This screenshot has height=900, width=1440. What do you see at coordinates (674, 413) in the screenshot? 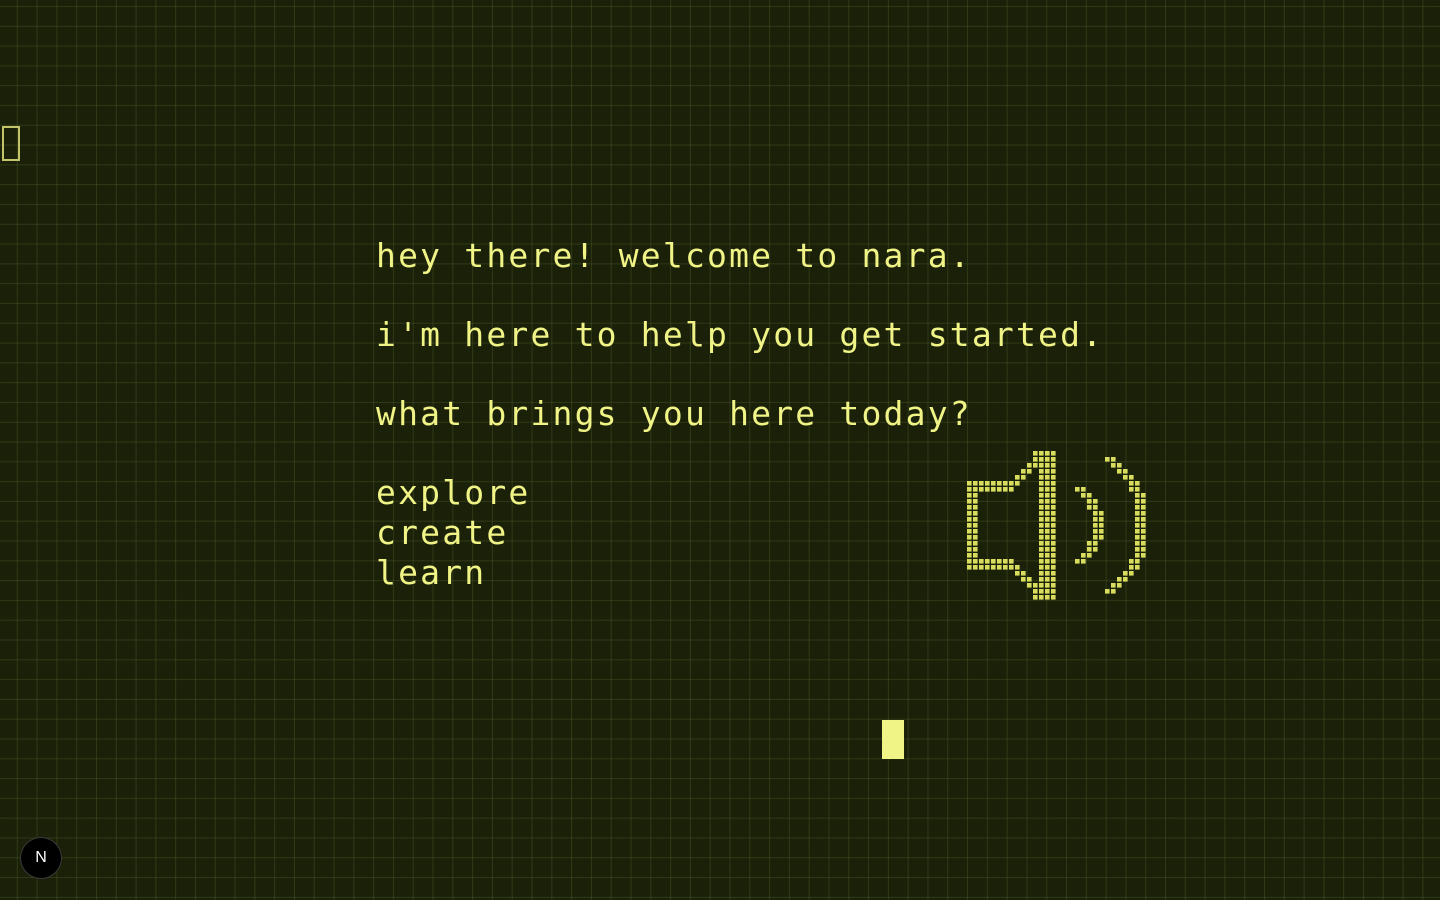
I see `question-text: what brings you here today?` at bounding box center [674, 413].